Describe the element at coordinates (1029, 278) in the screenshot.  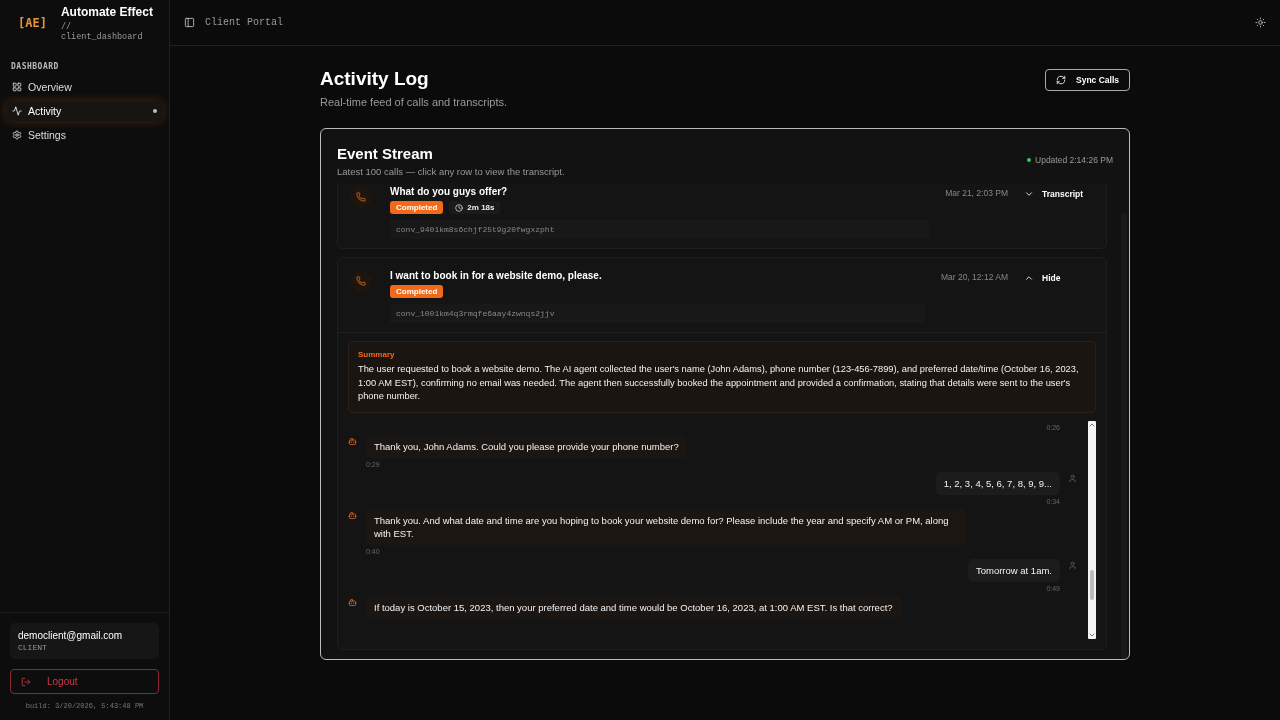
I see `chevron-up-icon` at that location.